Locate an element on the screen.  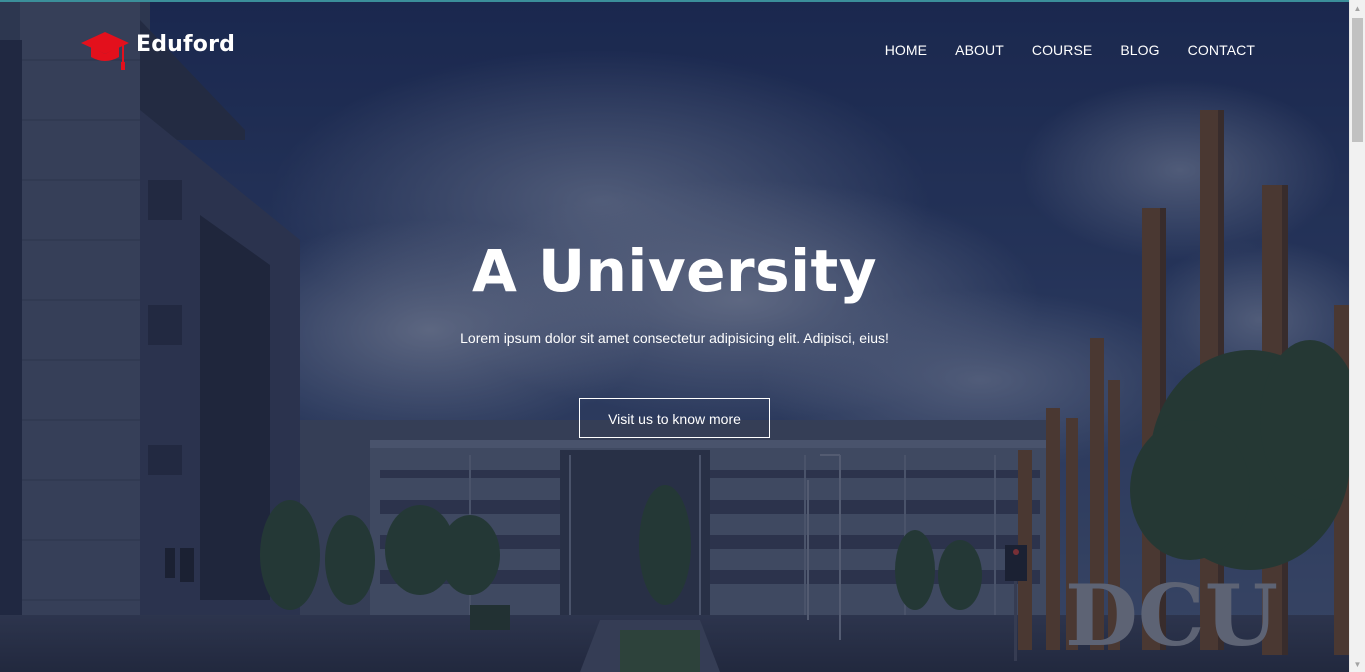
vertical-scrollbar: ▲ ▼ is located at coordinates (1357, 336).